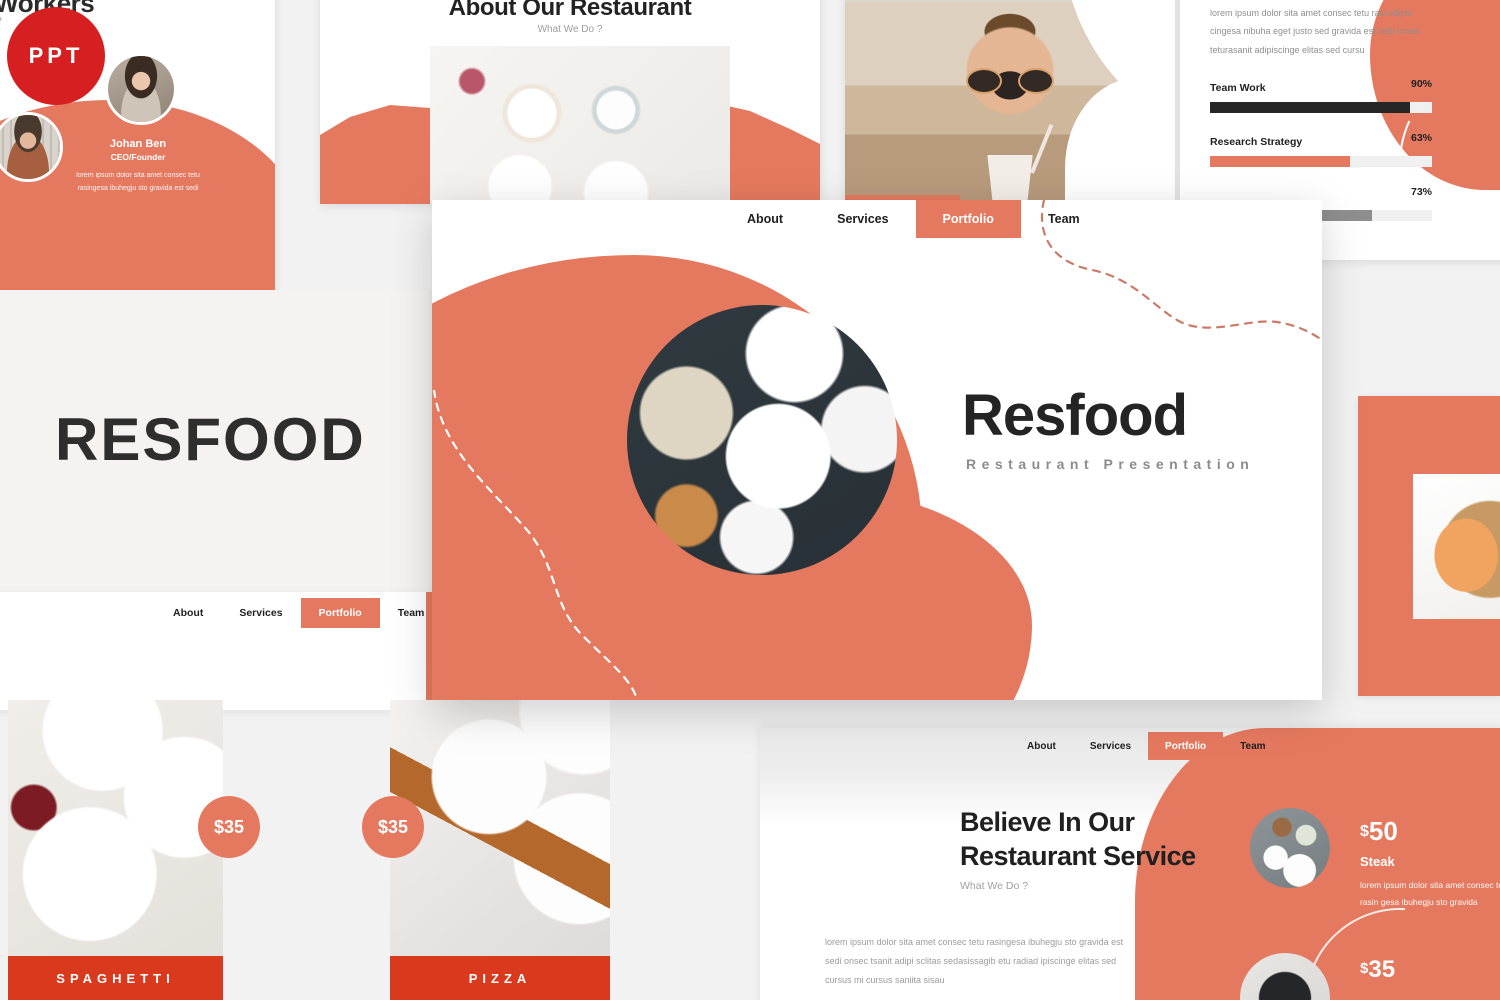 The height and width of the screenshot is (1000, 1500). I want to click on price-item-second: $35, so click(1377, 970).